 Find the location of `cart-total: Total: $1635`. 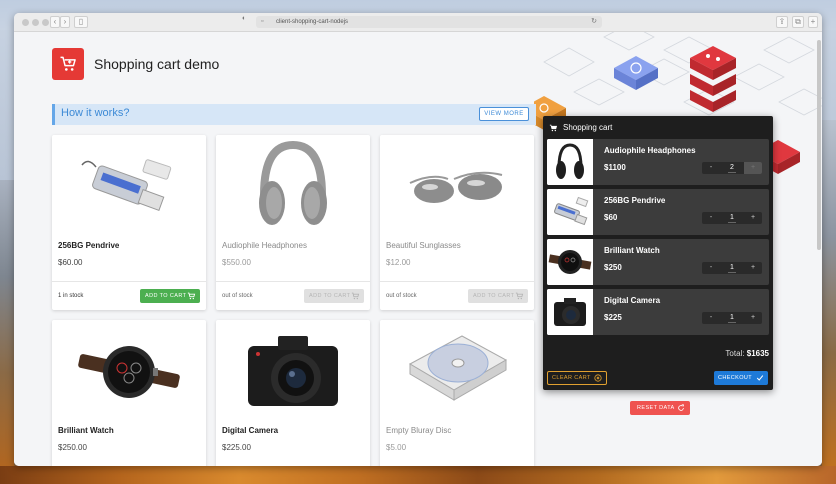

cart-total: Total: $1635 is located at coordinates (747, 353).